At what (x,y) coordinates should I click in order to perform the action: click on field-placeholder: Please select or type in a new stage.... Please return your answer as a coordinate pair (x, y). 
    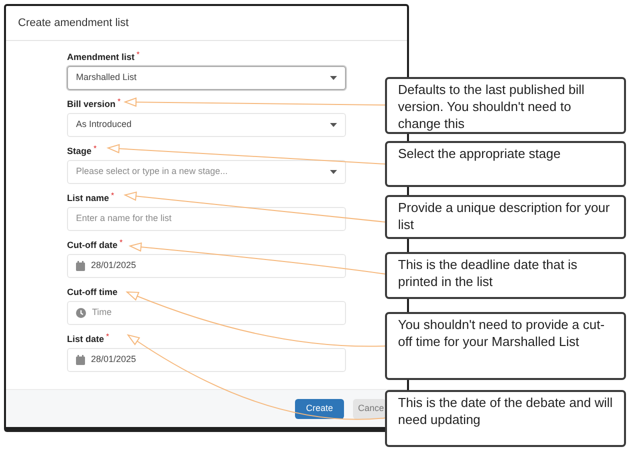
    Looking at the image, I should click on (152, 171).